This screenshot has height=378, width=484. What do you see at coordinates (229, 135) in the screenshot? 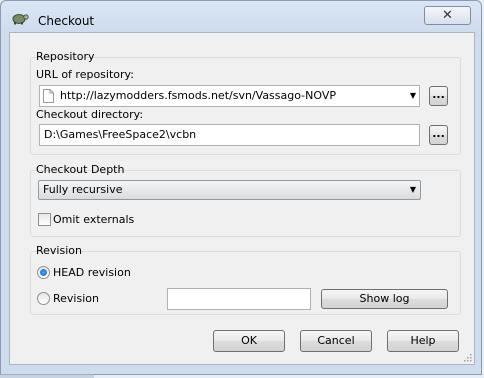
I see `checkout-directory-input: D:\Games\FreeSpace2\vcbn` at bounding box center [229, 135].